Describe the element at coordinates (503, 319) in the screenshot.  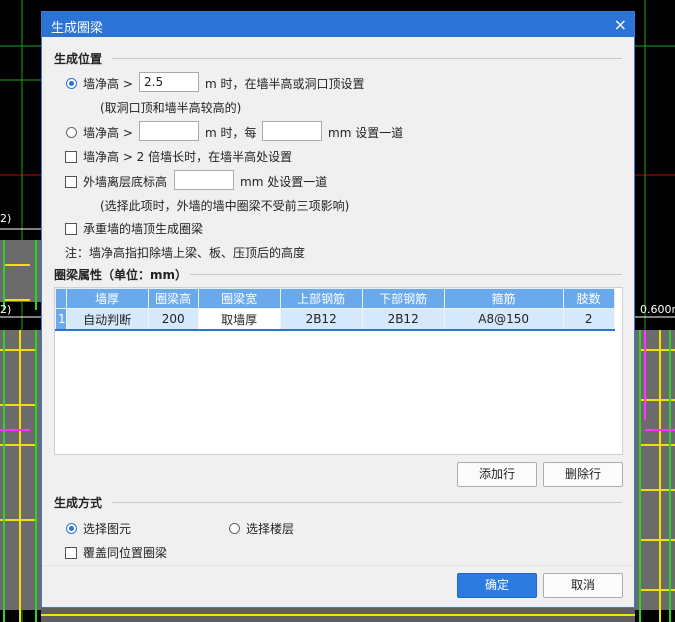
I see `cell-stirrup: A8@150` at that location.